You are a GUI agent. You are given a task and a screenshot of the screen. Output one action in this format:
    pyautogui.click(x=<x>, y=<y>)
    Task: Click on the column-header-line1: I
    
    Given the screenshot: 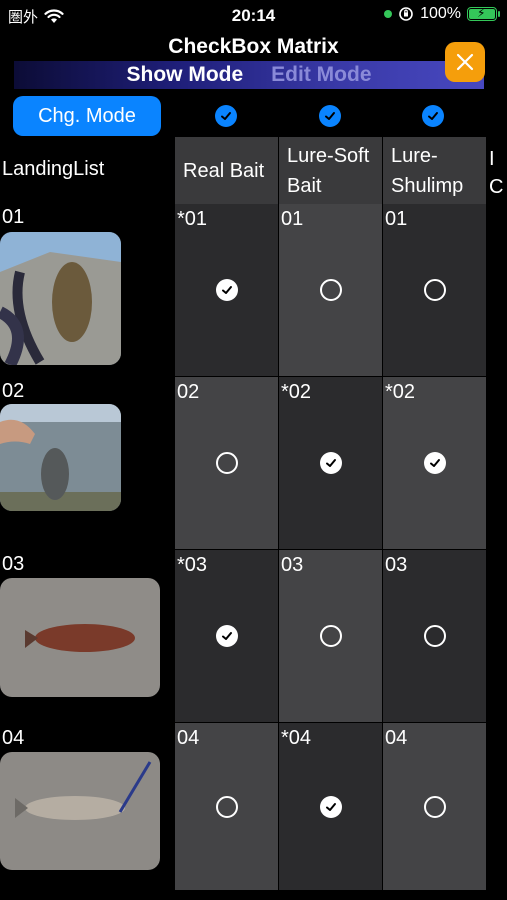 What is the action you would take?
    pyautogui.click(x=492, y=159)
    